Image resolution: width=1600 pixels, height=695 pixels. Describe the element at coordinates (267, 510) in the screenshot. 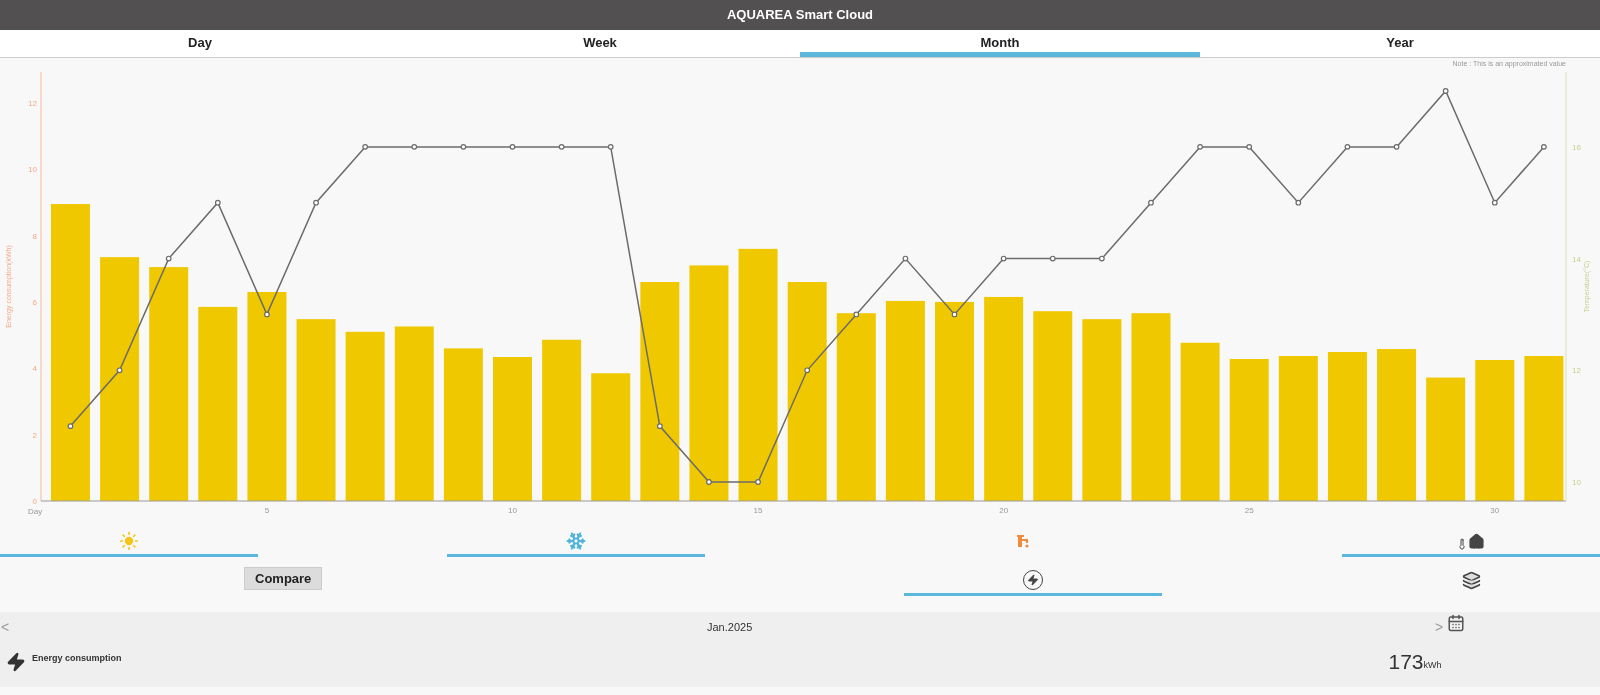

I see `axis-tick-label: 5` at that location.